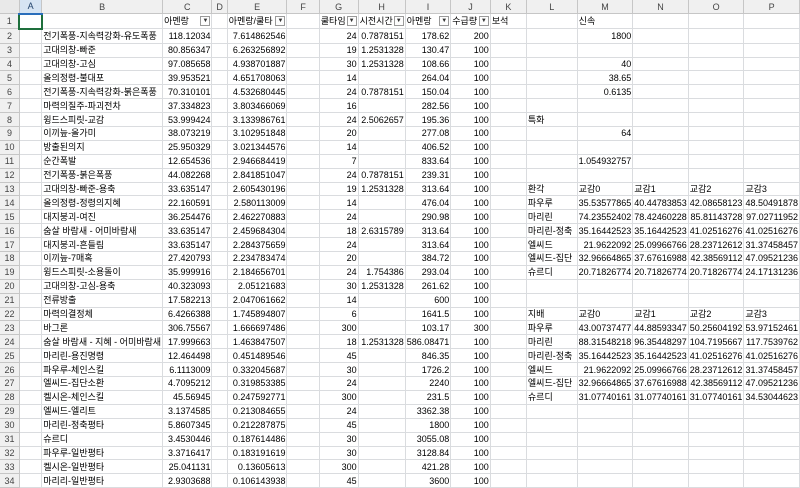  I want to click on cell-n25: 35.16442523, so click(660, 356).